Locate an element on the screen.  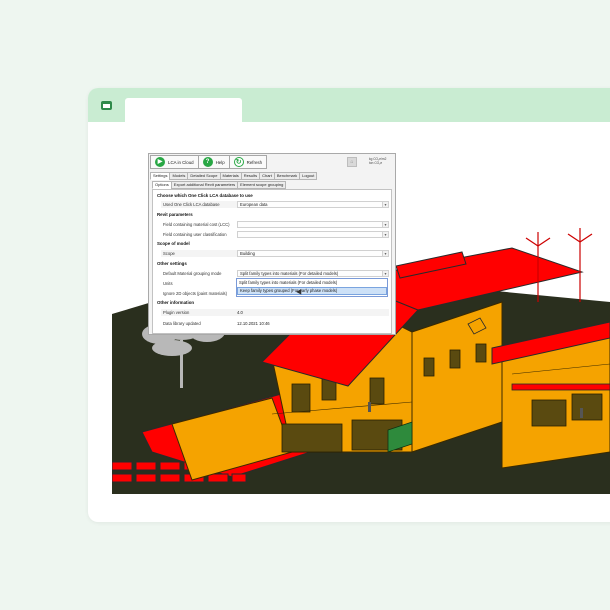
cost-field-label: Field containing material cost (LCC) is located at coordinates (196, 224).